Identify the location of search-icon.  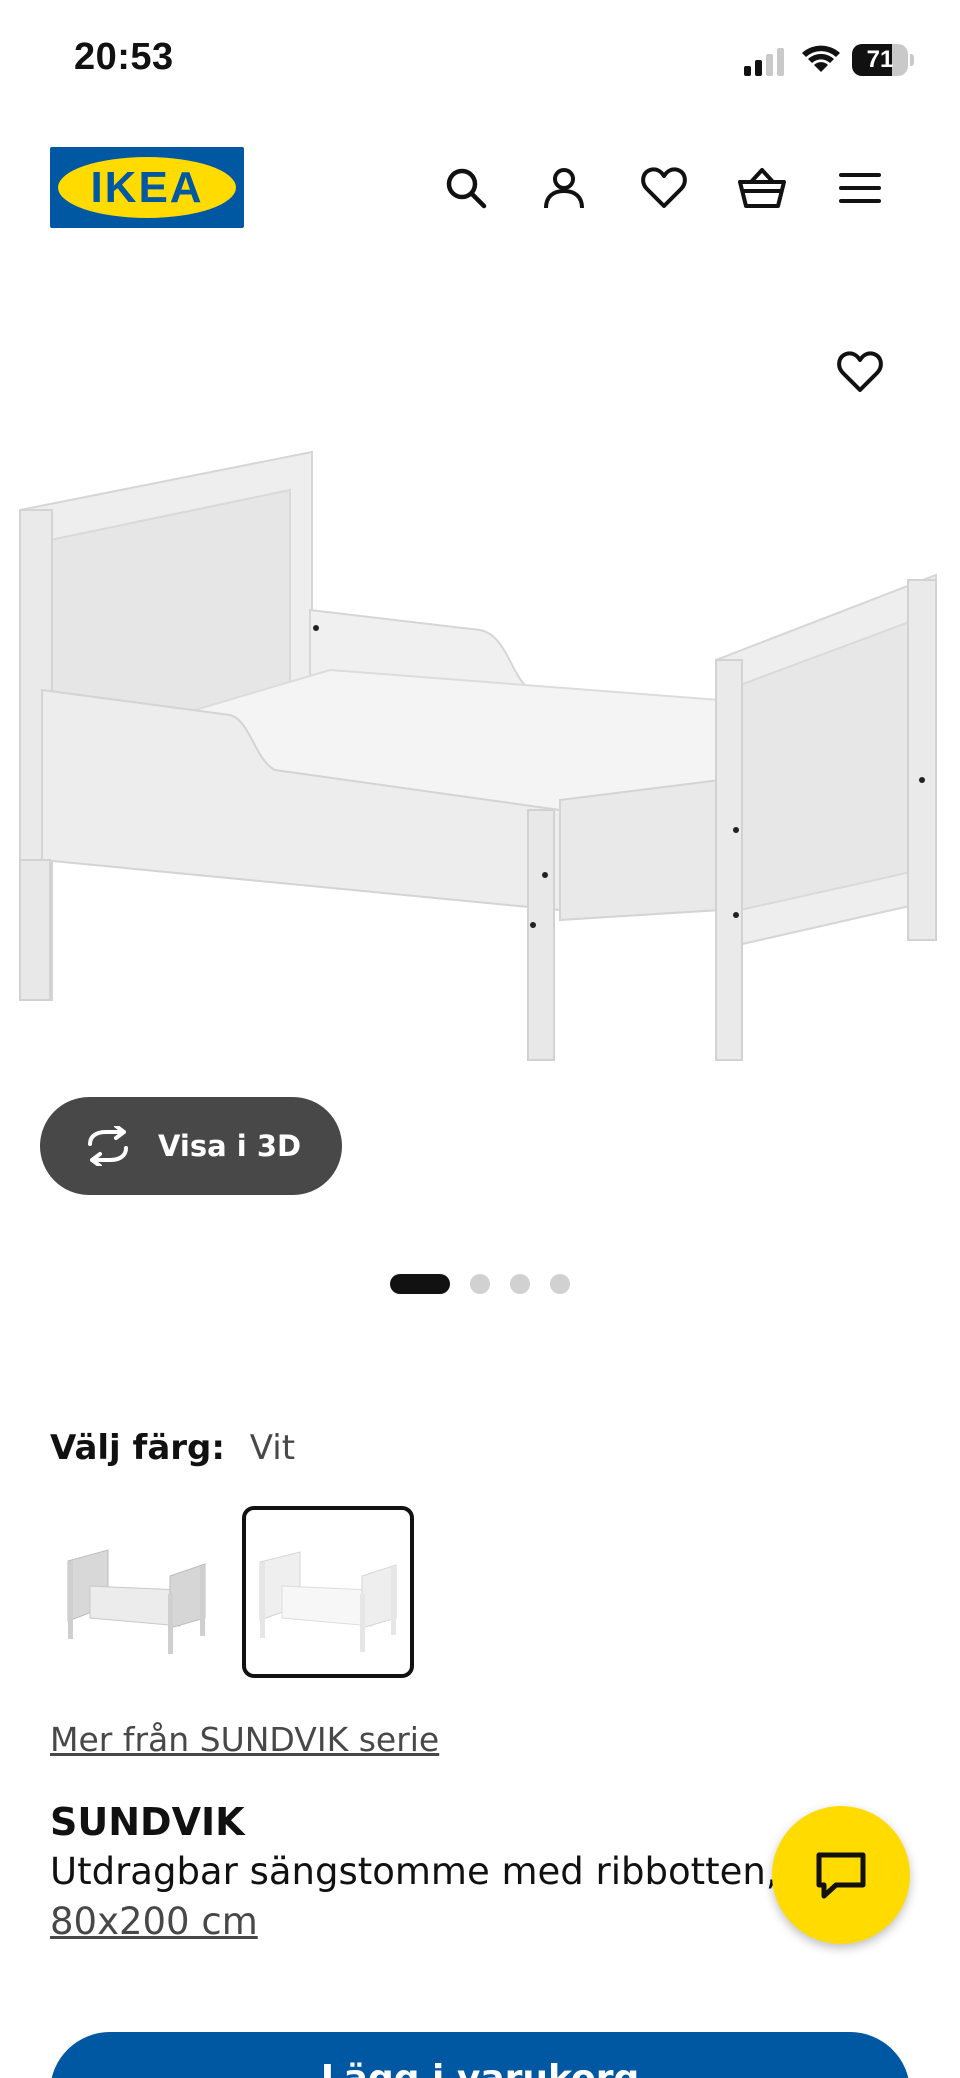
(466, 188).